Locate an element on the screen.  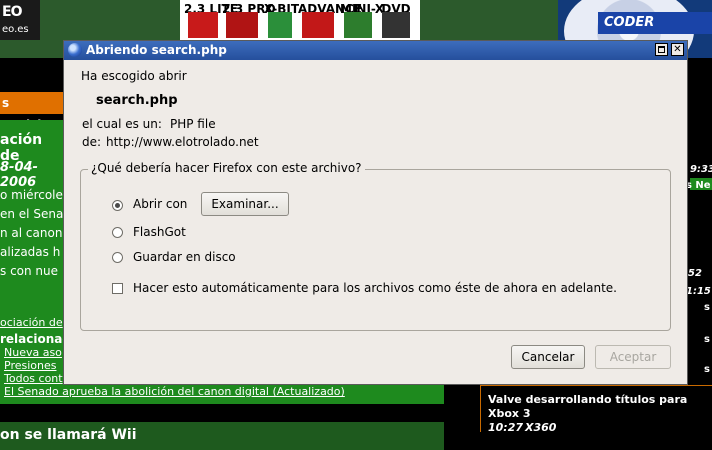
banner-product: MINI-X is located at coordinates (362, 20).